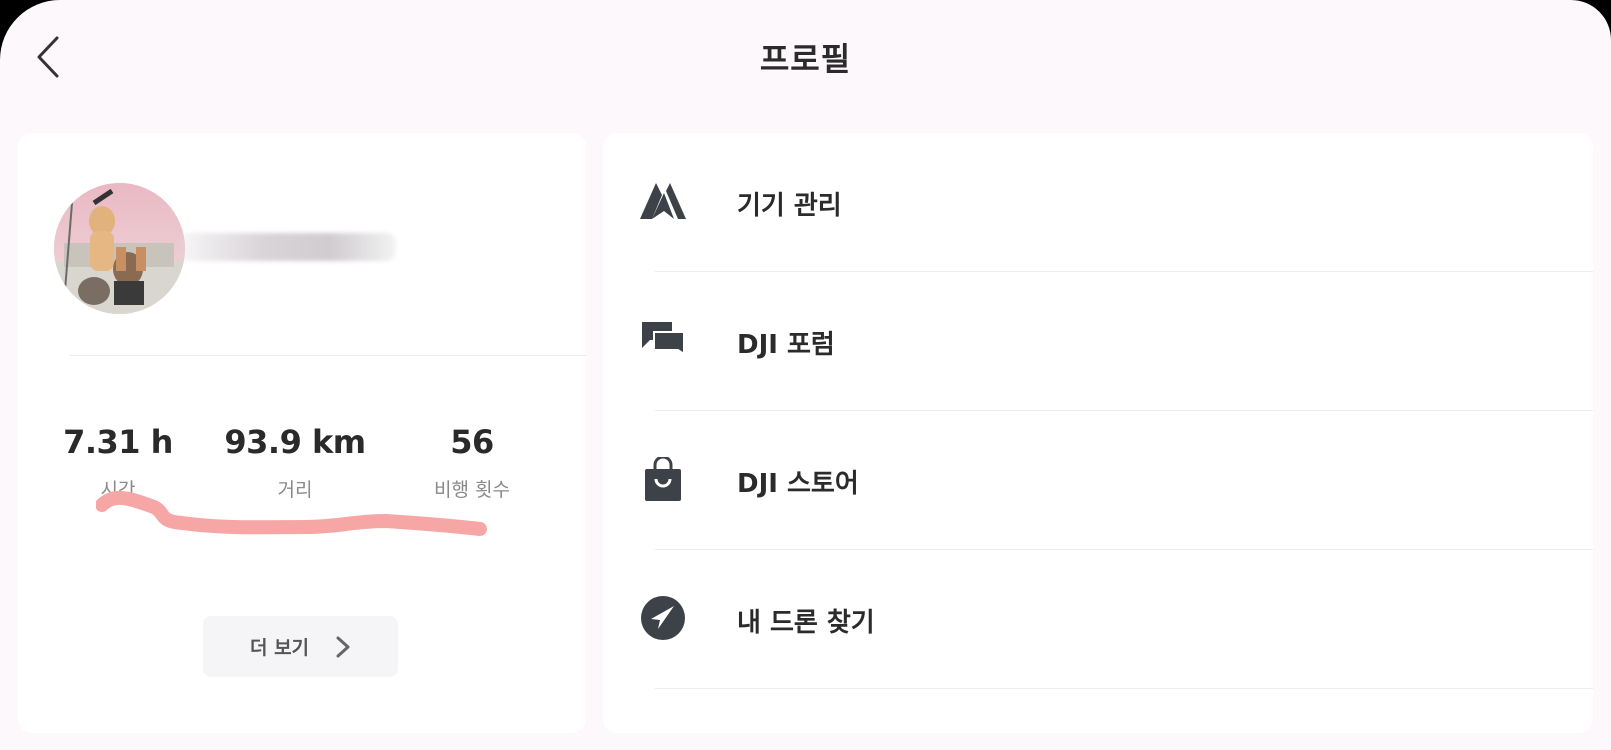  What do you see at coordinates (663, 479) in the screenshot?
I see `shopping-bag-icon` at bounding box center [663, 479].